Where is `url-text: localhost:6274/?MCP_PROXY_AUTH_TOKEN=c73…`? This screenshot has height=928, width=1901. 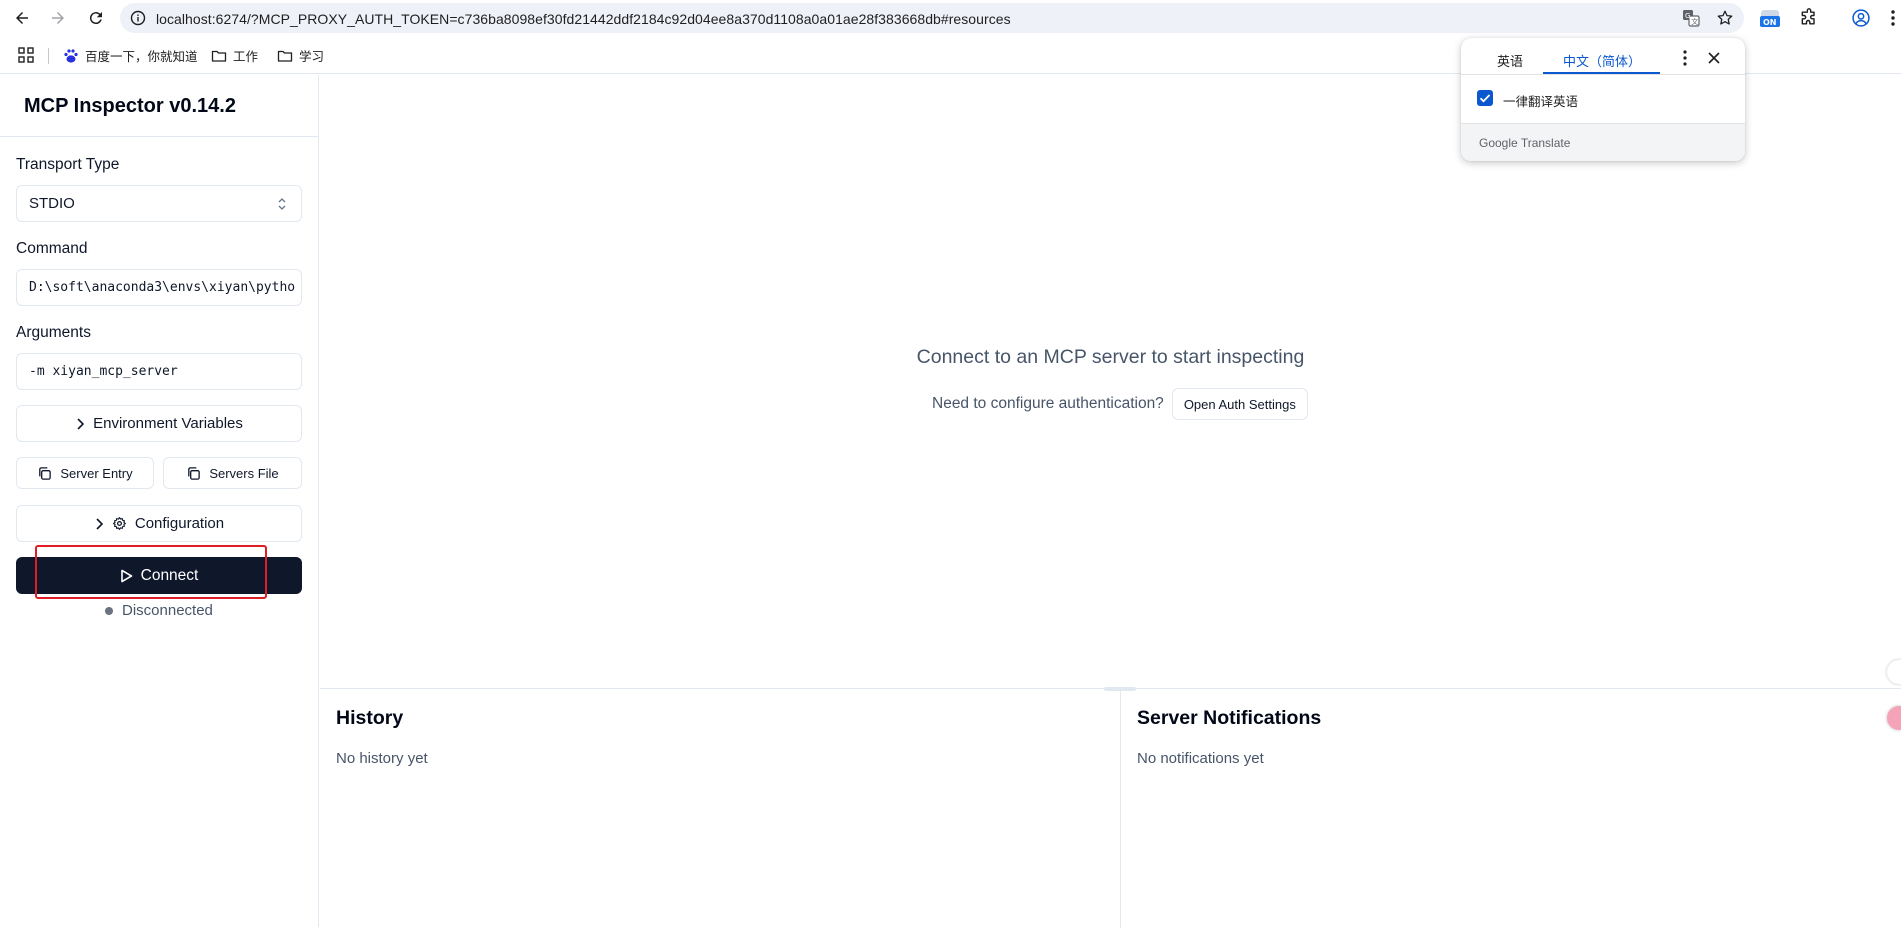
url-text: localhost:6274/?MCP_PROXY_AUTH_TOKEN=c73… is located at coordinates (583, 19).